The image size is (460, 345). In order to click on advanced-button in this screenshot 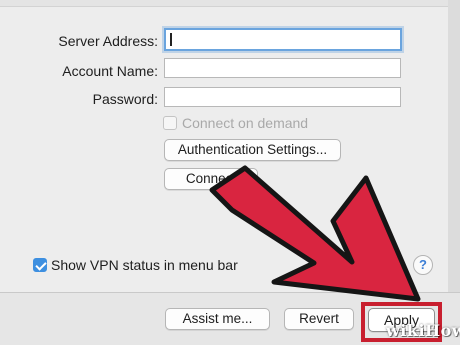, I will do `click(391, 265)`.